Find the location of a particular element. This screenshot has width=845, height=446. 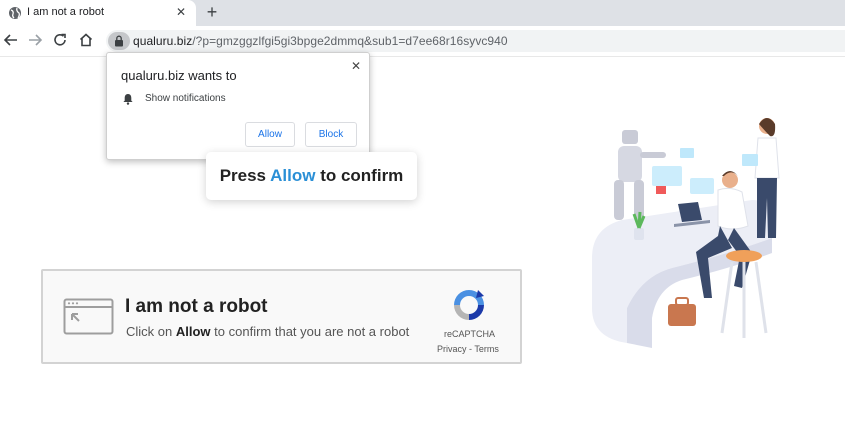

captcha-sub-after: to confirm that you are not a robot is located at coordinates (312, 331).